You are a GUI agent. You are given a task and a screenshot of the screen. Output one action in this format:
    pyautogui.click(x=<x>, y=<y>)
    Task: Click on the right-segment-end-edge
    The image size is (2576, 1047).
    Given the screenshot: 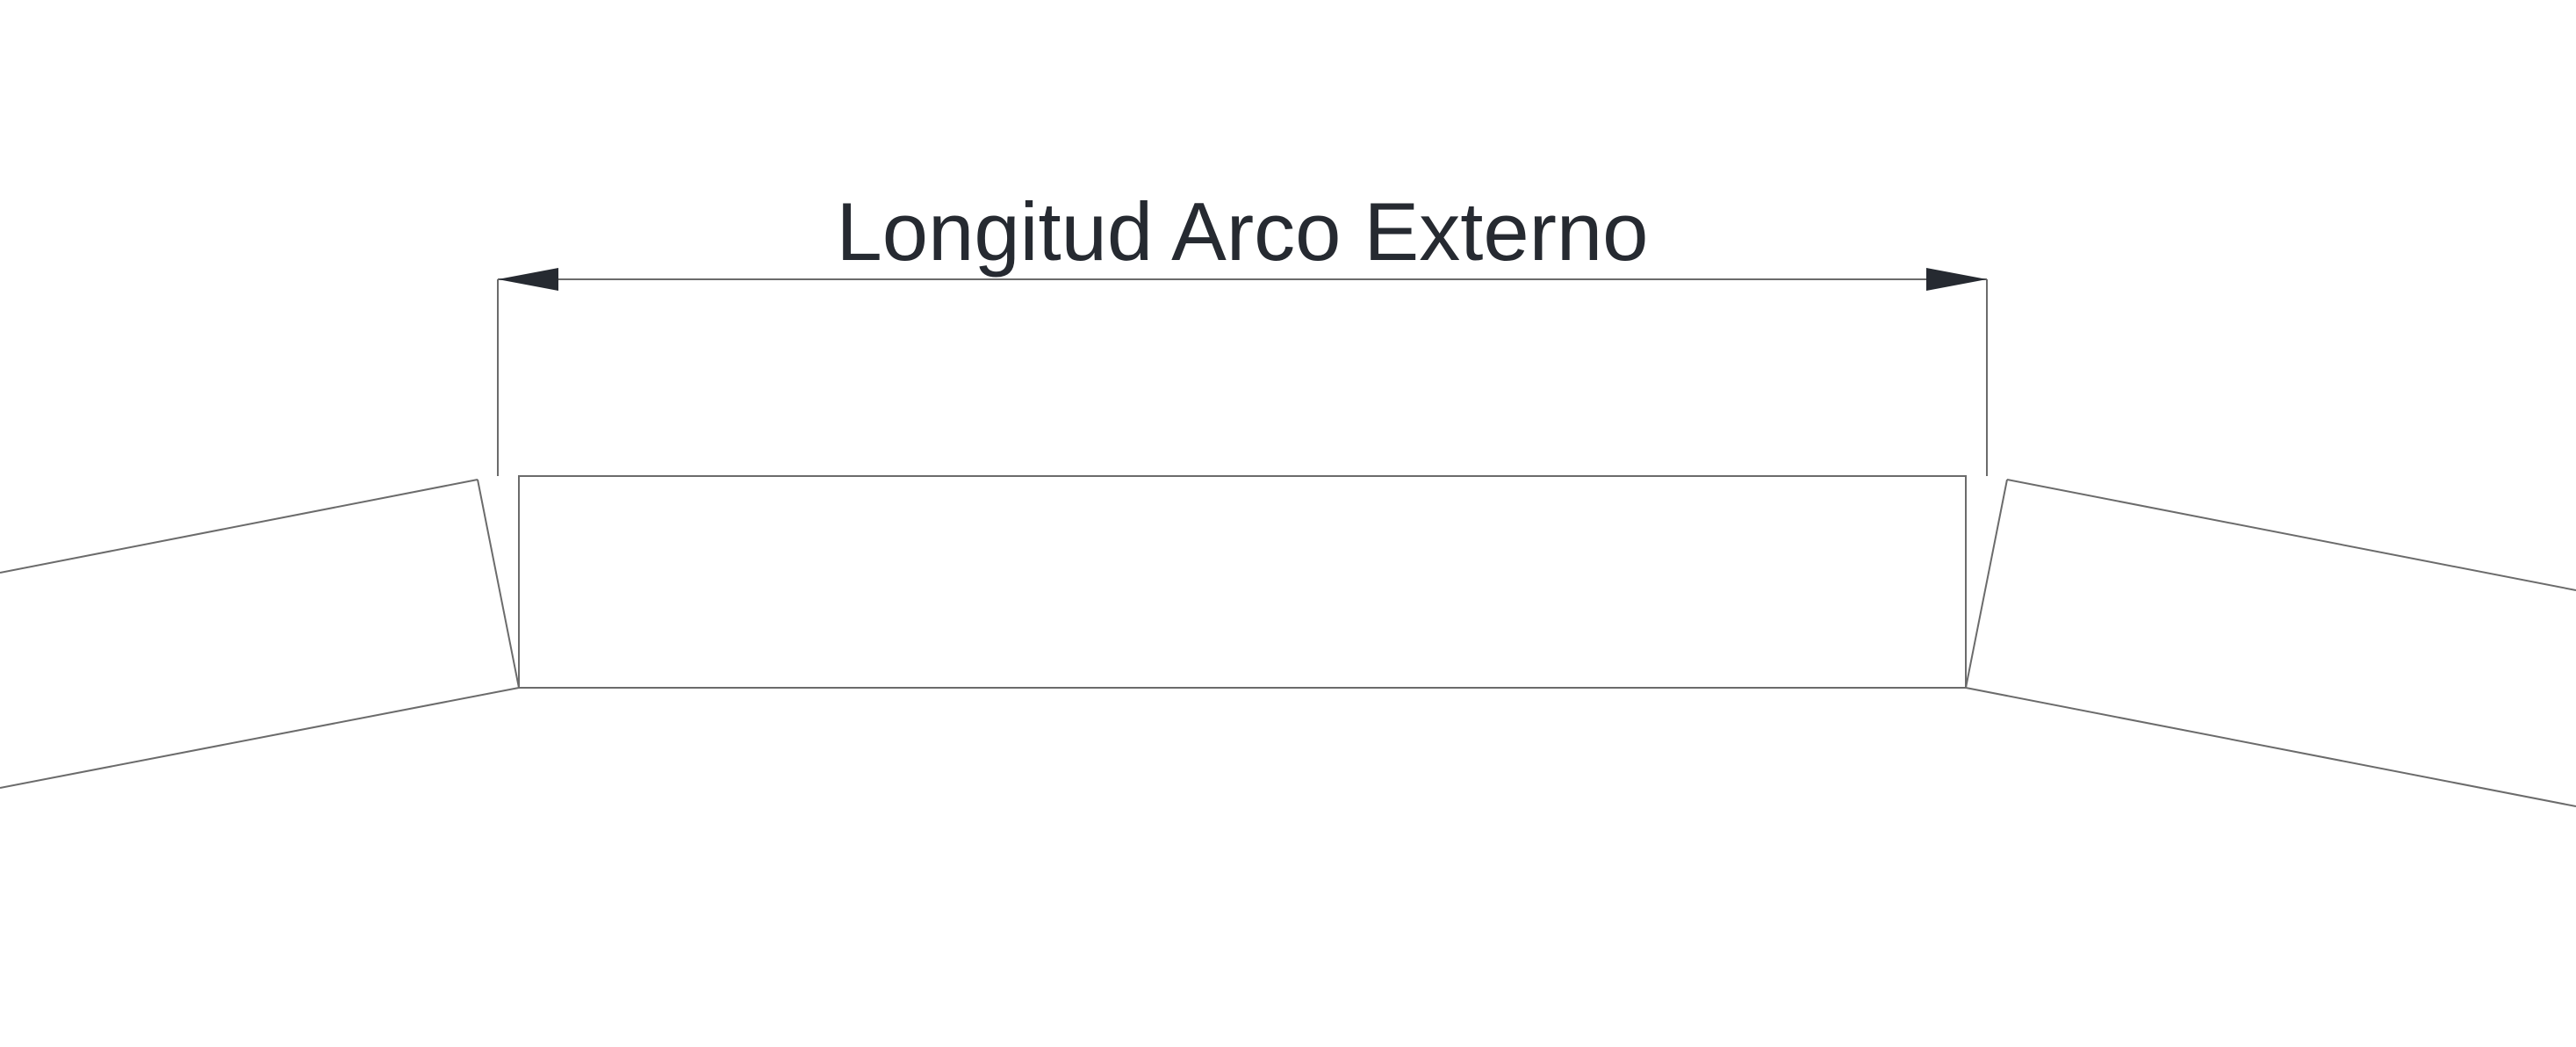 What is the action you would take?
    pyautogui.click(x=1986, y=584)
    